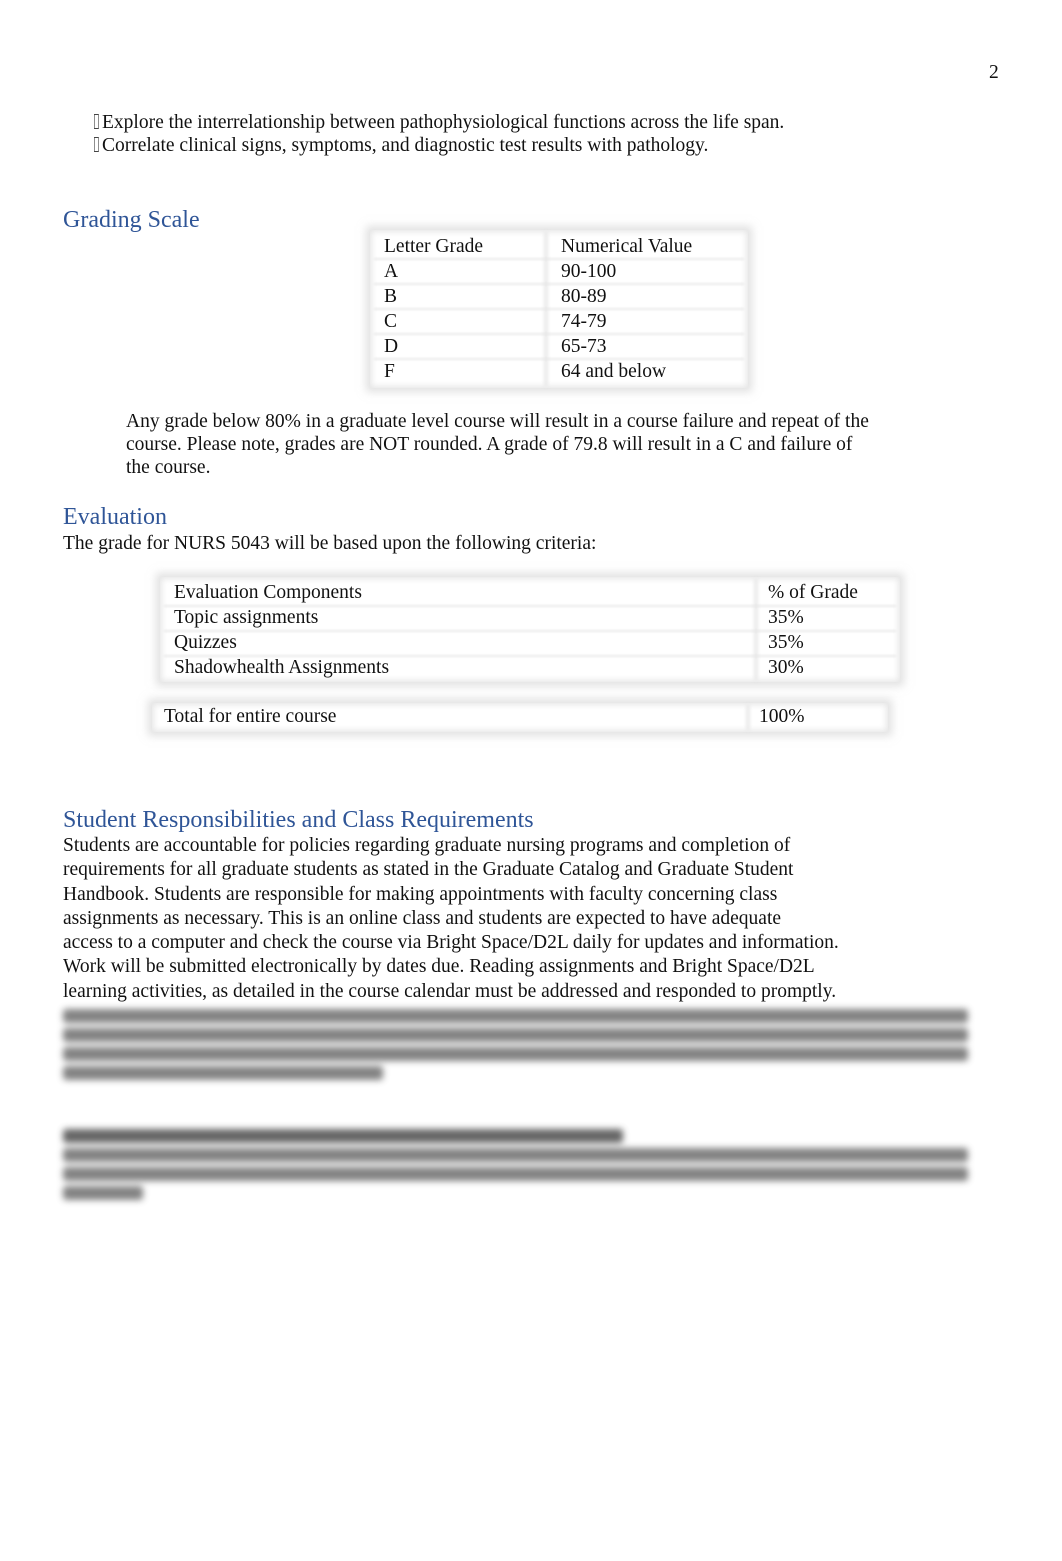  I want to click on evaluation-component: Shadowhealth Assignments, so click(282, 667).